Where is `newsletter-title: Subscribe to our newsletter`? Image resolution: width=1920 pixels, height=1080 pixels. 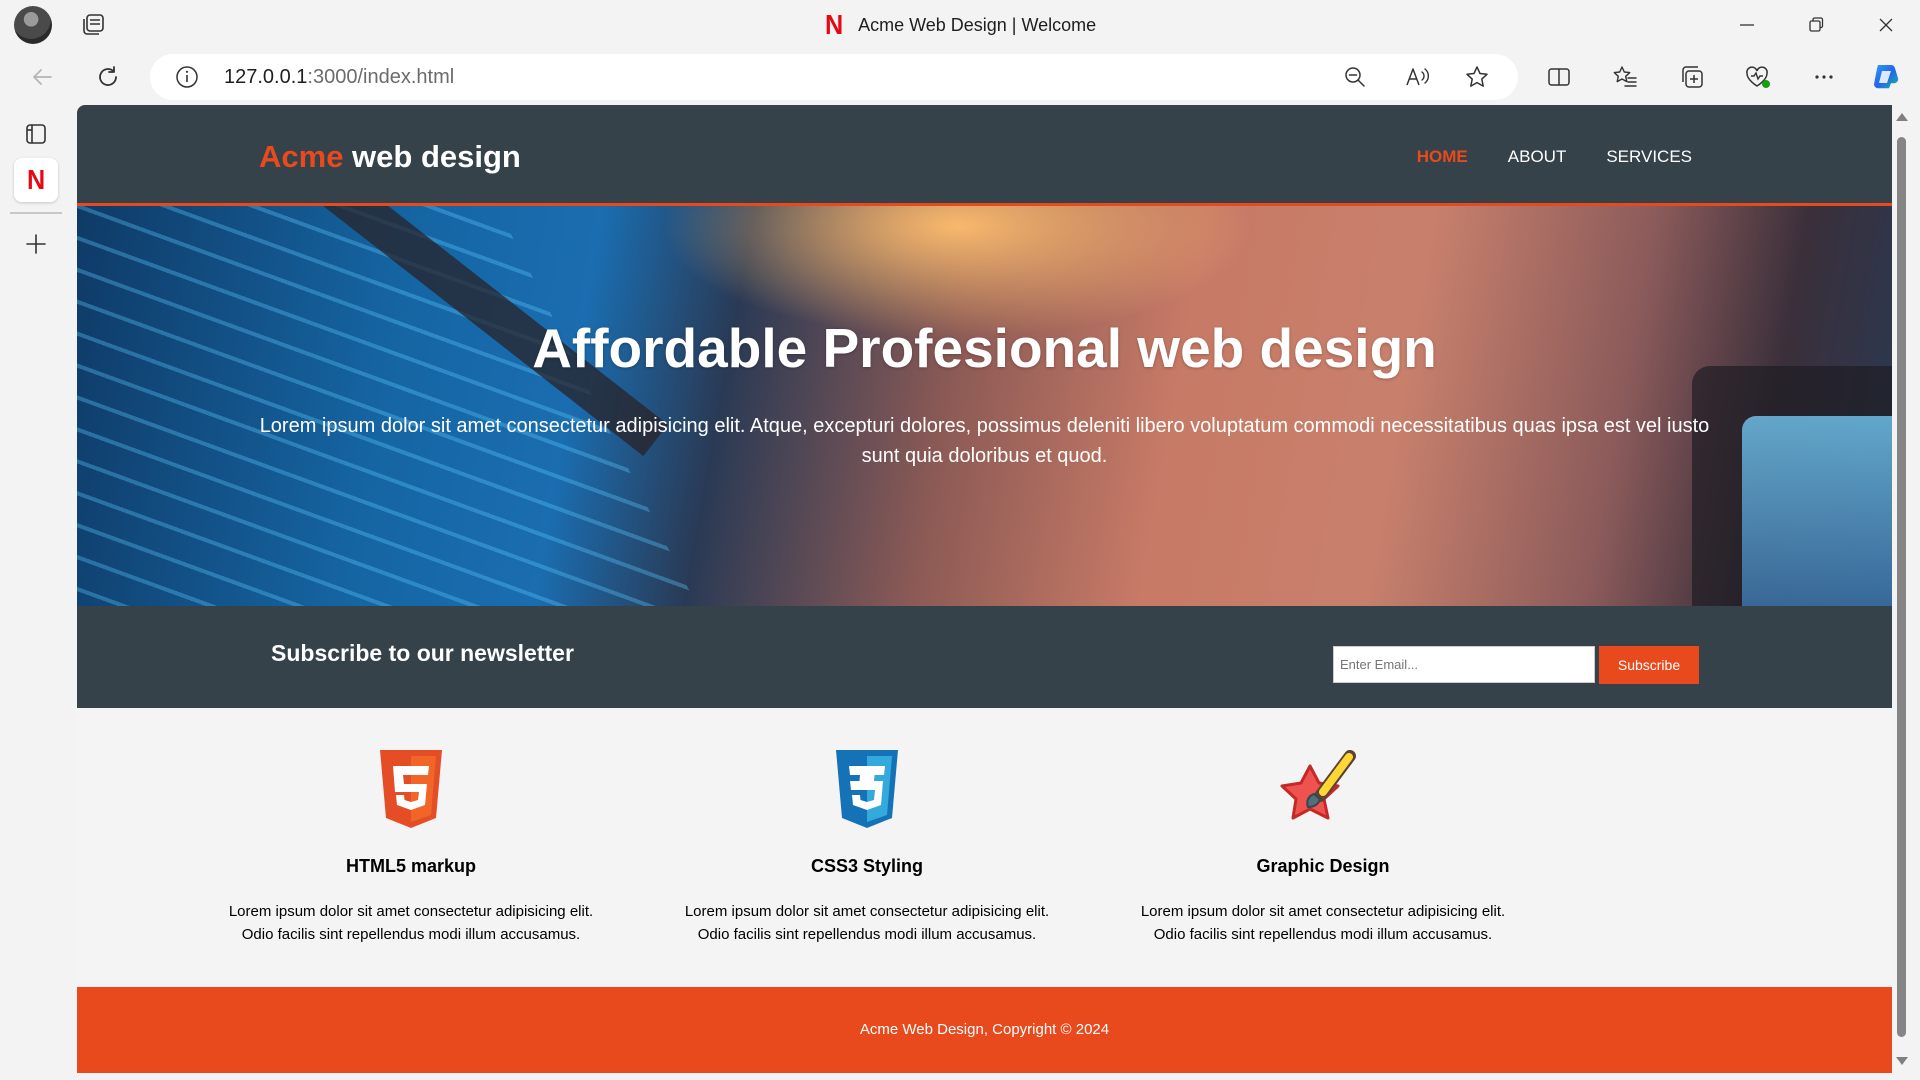 newsletter-title: Subscribe to our newsletter is located at coordinates (422, 653).